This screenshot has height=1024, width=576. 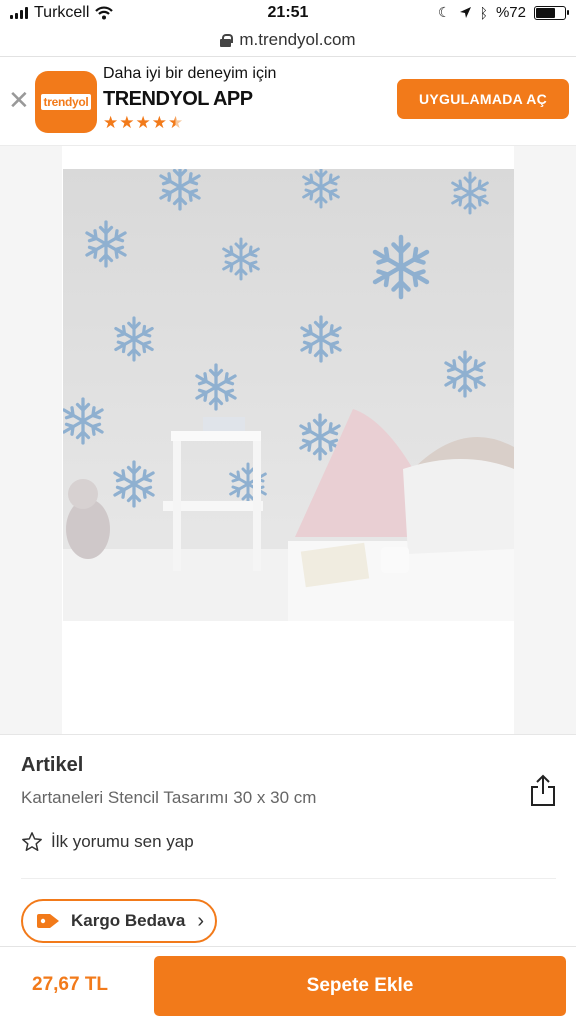 What do you see at coordinates (70, 984) in the screenshot?
I see `product-price: 27,67 TL` at bounding box center [70, 984].